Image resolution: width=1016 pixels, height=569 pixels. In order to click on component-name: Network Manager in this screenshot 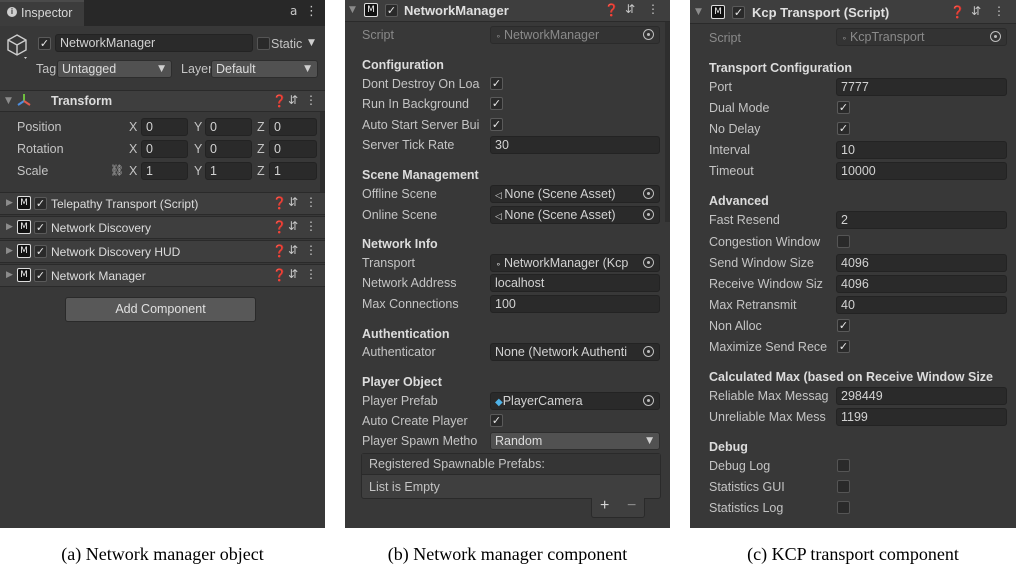, I will do `click(98, 276)`.